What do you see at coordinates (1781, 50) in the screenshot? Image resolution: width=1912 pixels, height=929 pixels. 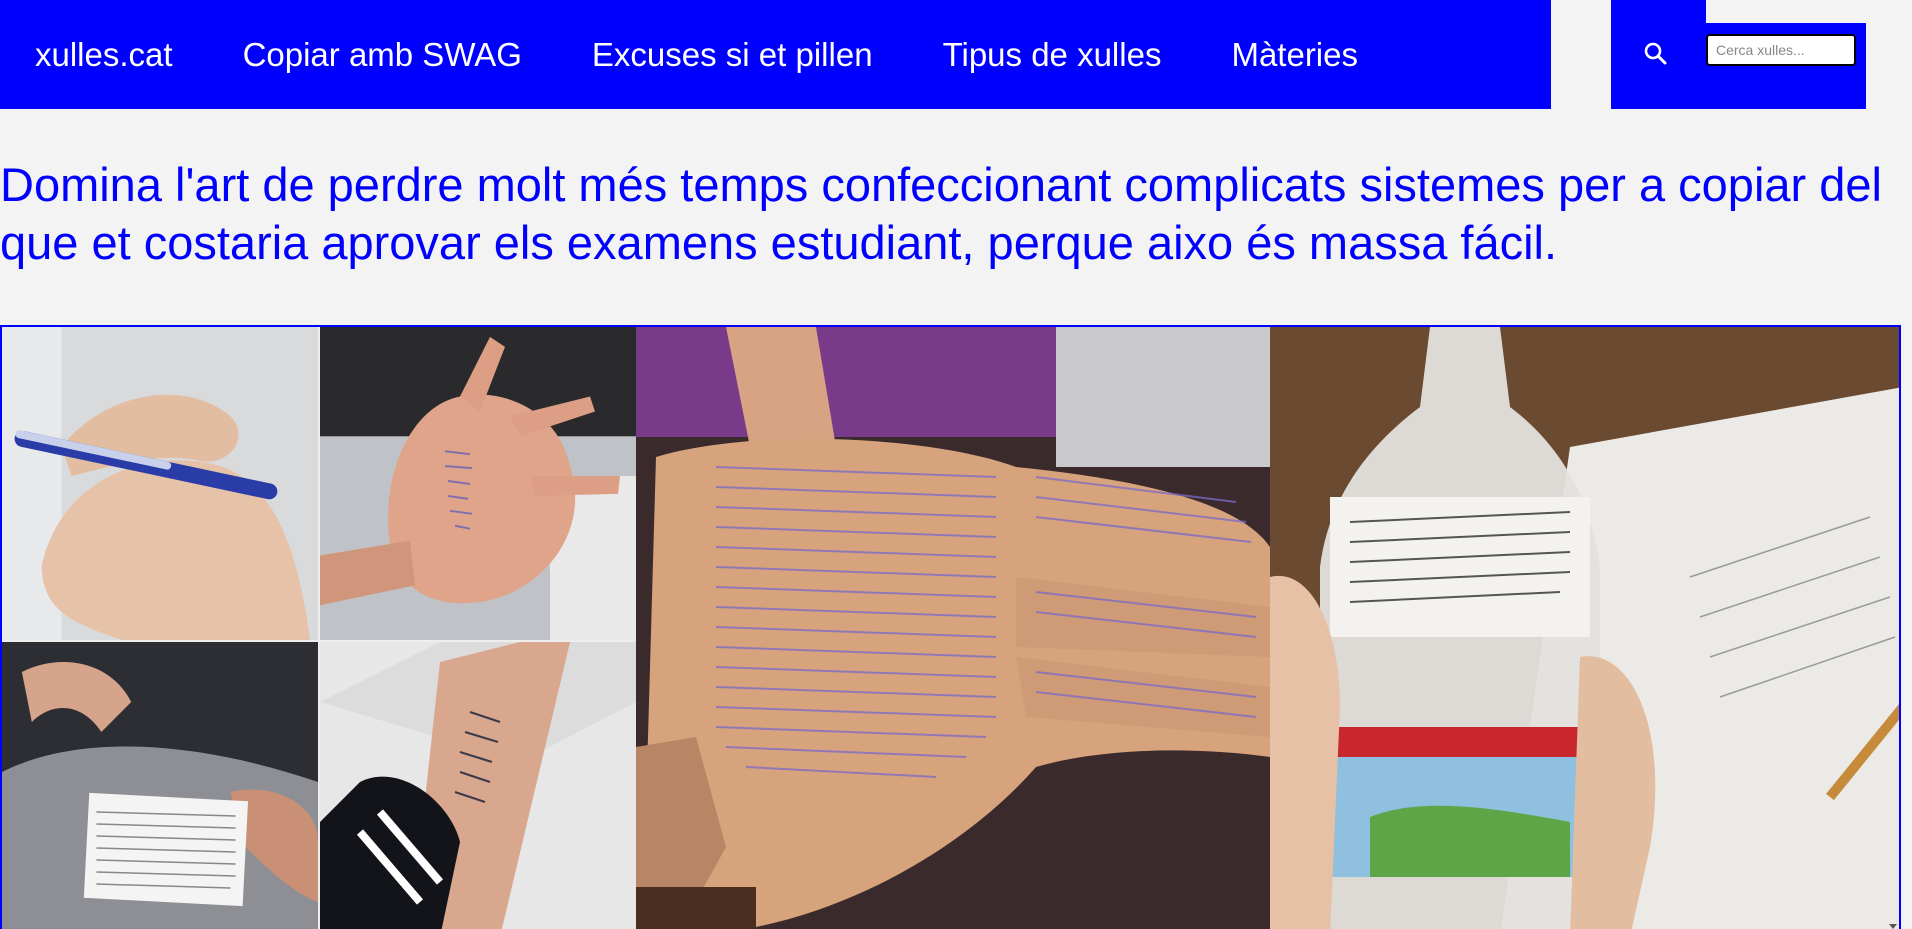 I see `search-input` at bounding box center [1781, 50].